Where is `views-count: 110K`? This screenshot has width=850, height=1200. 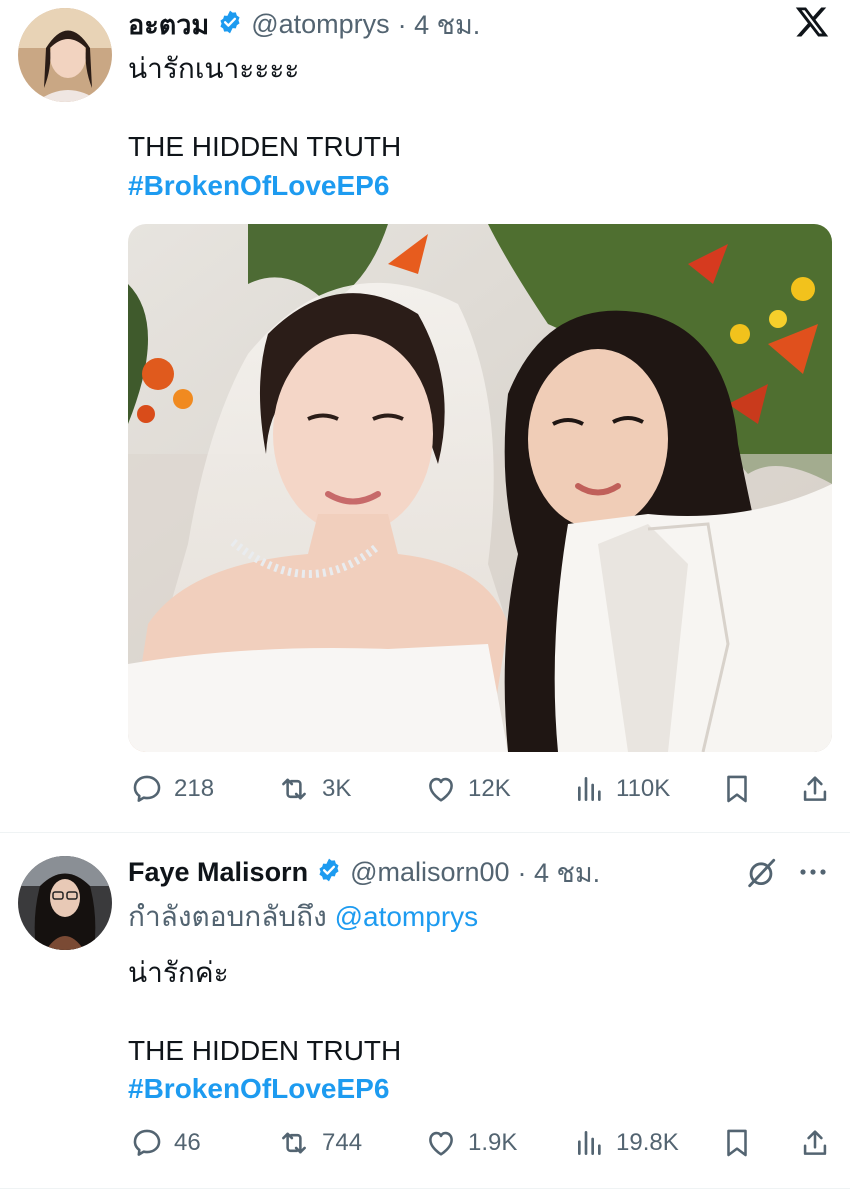 views-count: 110K is located at coordinates (643, 788).